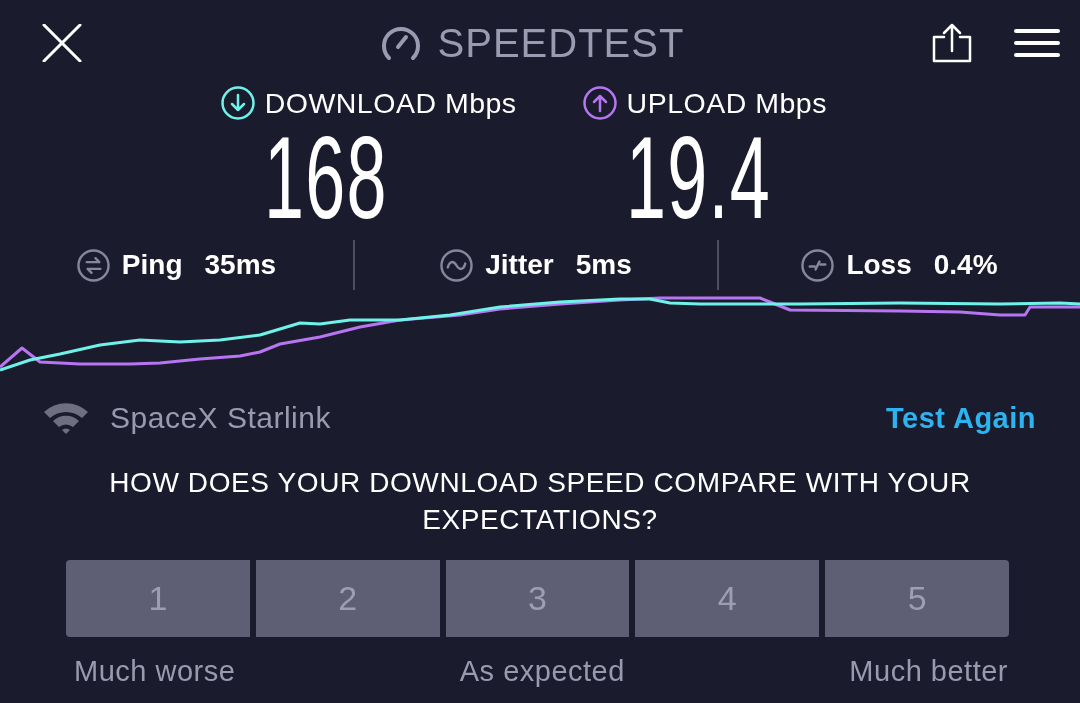 This screenshot has height=703, width=1080. I want to click on broken-line-circle-icon, so click(818, 265).